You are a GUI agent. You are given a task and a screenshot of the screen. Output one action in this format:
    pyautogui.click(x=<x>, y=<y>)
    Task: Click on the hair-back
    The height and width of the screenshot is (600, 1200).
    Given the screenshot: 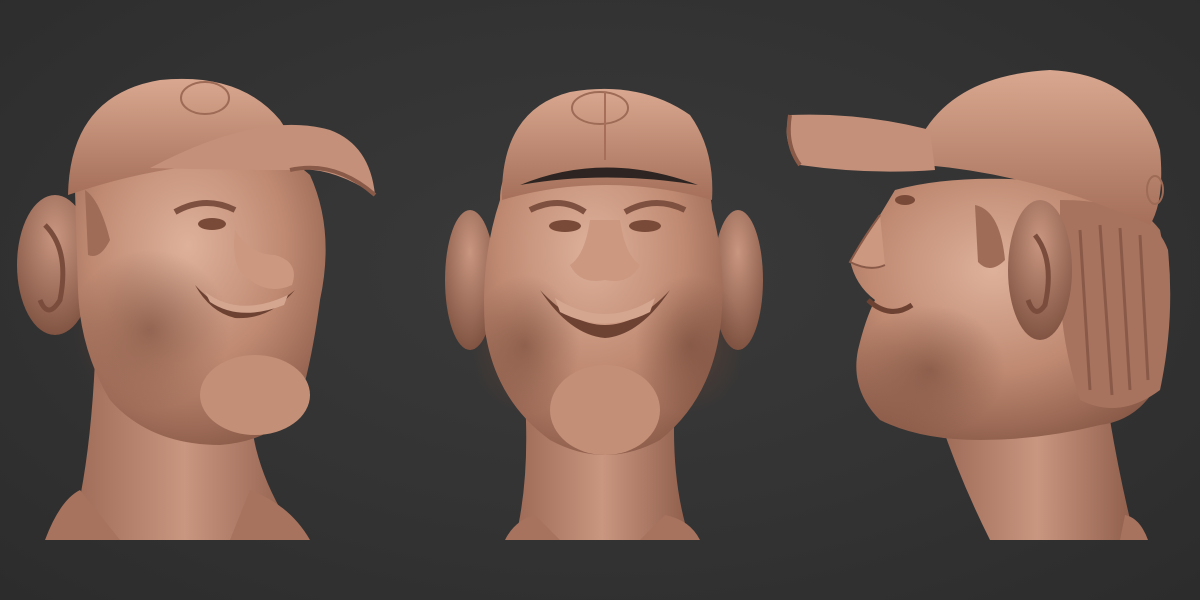 What is the action you would take?
    pyautogui.click(x=1115, y=304)
    